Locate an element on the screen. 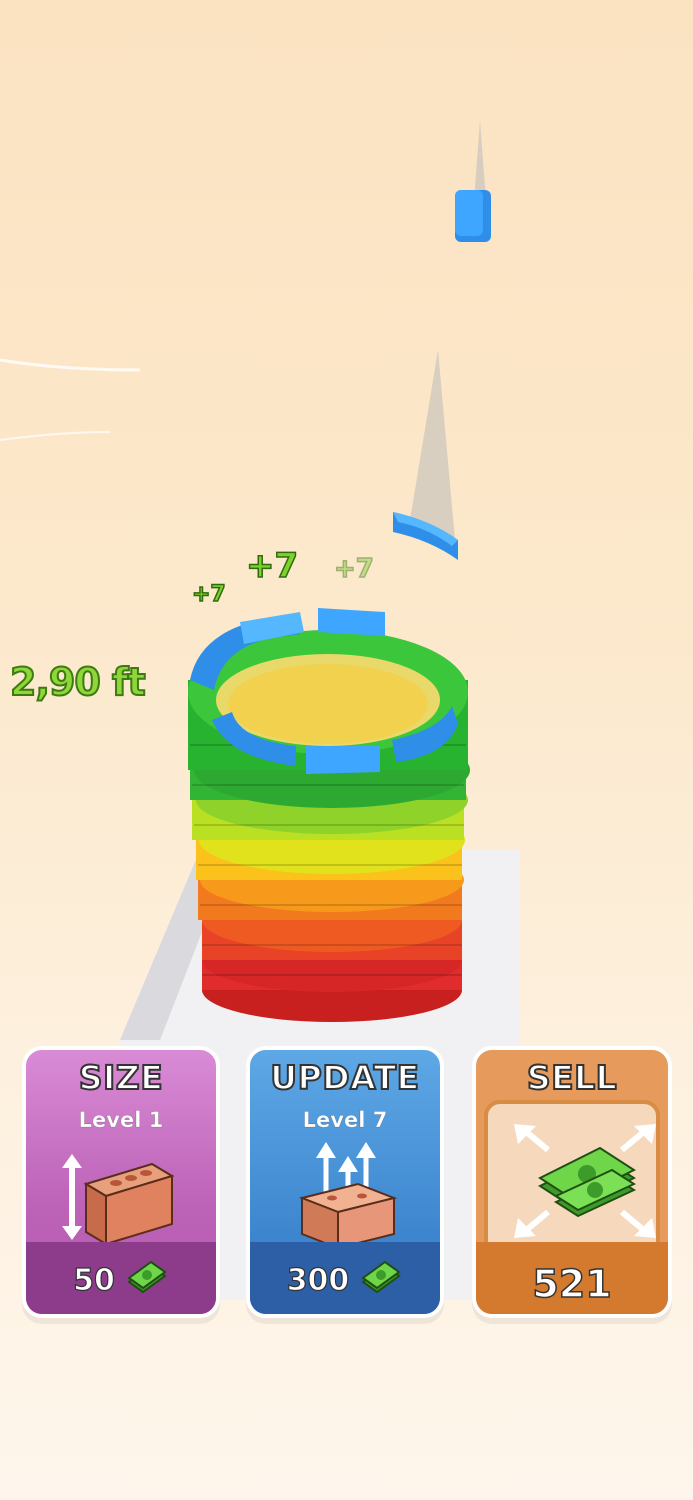 This screenshot has width=693, height=1500. brick-tower is located at coordinates (329, 815).